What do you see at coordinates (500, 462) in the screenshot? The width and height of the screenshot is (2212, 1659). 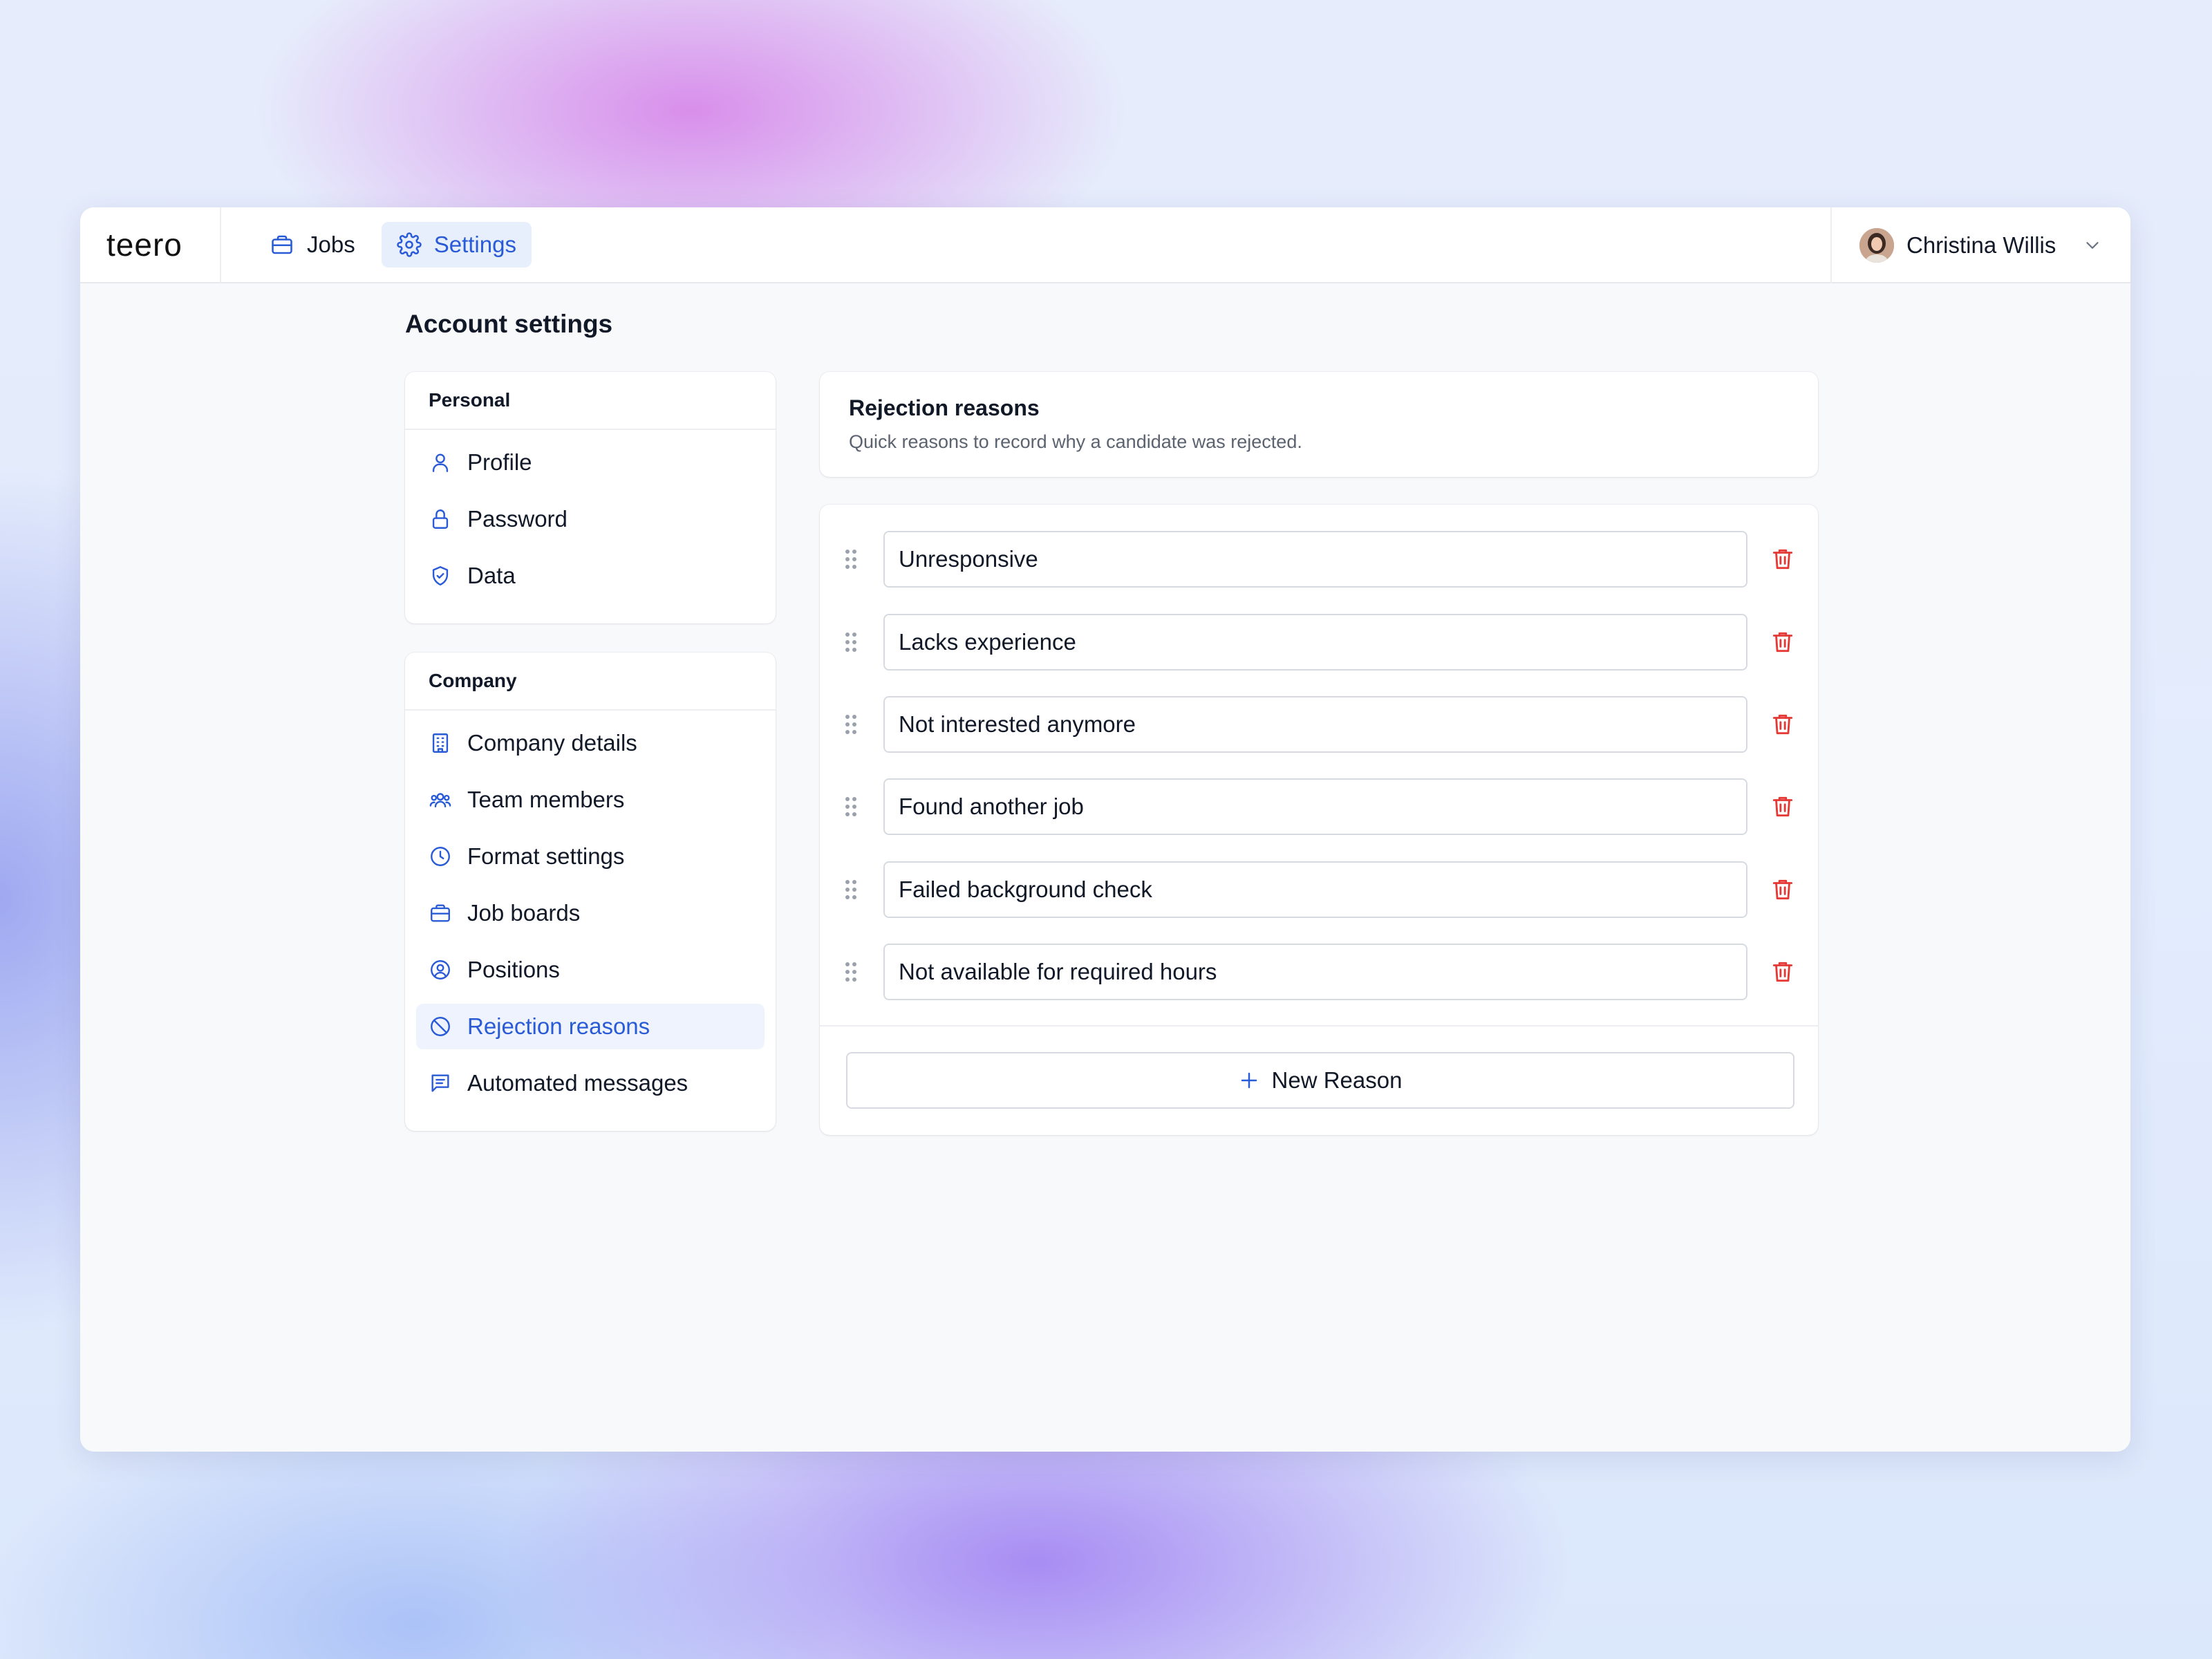 I see `sidebar-item-label: Profile` at bounding box center [500, 462].